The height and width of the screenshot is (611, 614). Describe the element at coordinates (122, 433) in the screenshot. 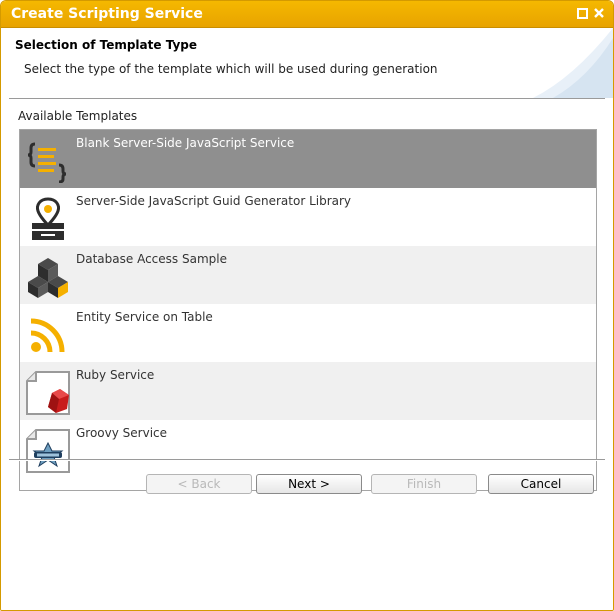

I see `template-label: Groovy Service` at that location.